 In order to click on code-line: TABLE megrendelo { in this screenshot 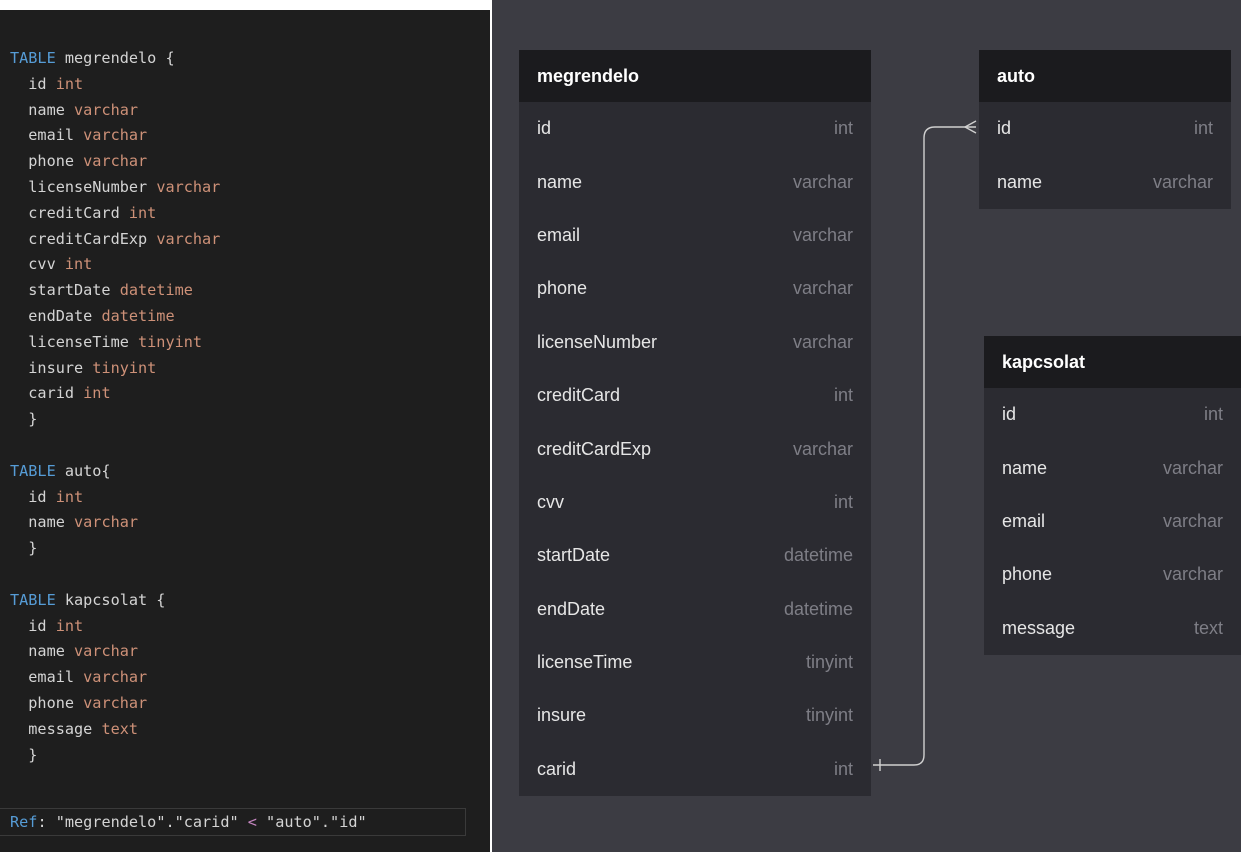, I will do `click(92, 58)`.